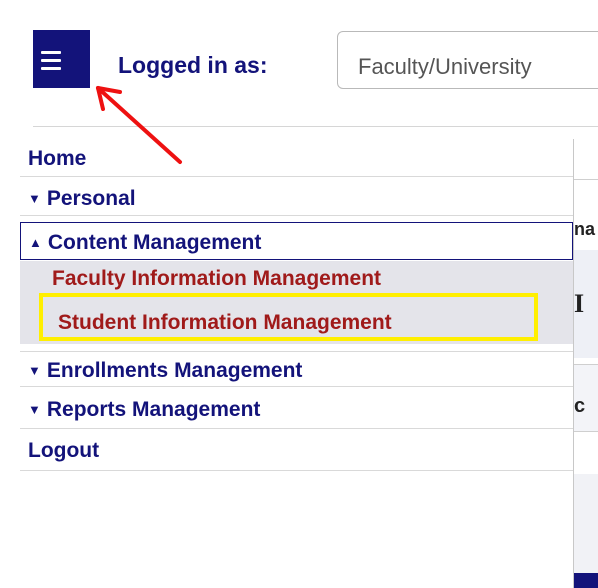 This screenshot has width=598, height=588. I want to click on role-select-value: Faculty/University, so click(445, 66).